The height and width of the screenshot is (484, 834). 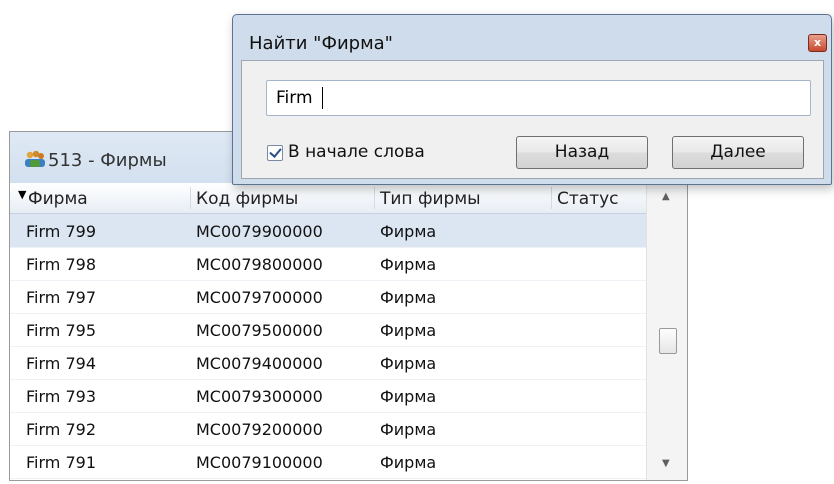 I want to click on cell-firm: Firm 795, so click(x=61, y=330).